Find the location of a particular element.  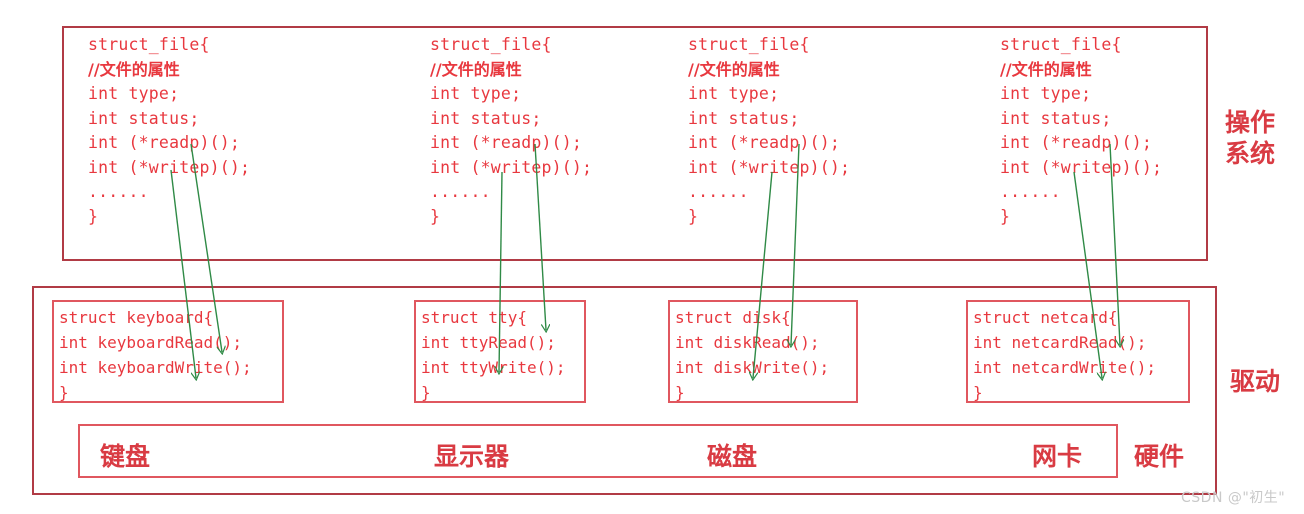

code-line: struct keyboard{ is located at coordinates (136, 317).